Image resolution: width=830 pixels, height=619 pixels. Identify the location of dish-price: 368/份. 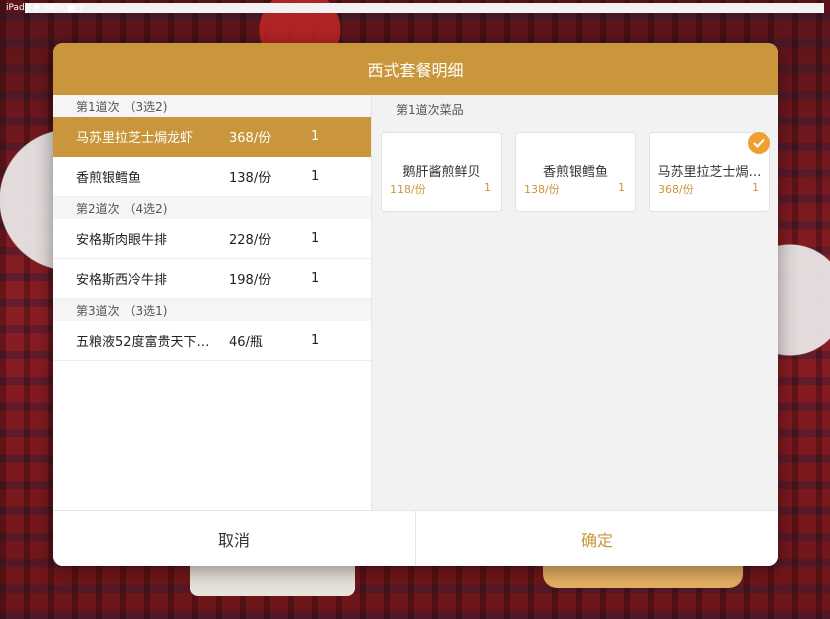
(676, 189).